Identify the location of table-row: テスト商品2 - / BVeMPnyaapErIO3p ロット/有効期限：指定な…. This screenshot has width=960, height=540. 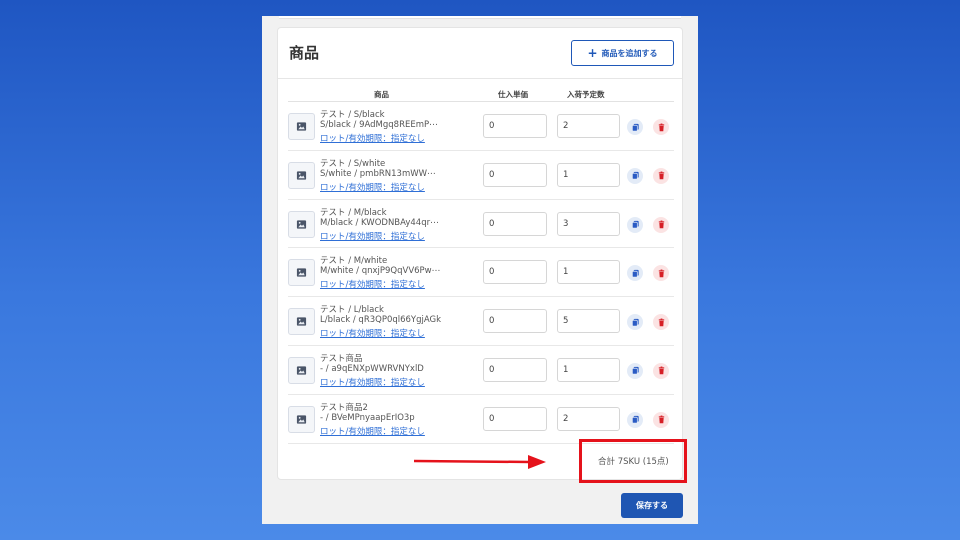
(481, 419).